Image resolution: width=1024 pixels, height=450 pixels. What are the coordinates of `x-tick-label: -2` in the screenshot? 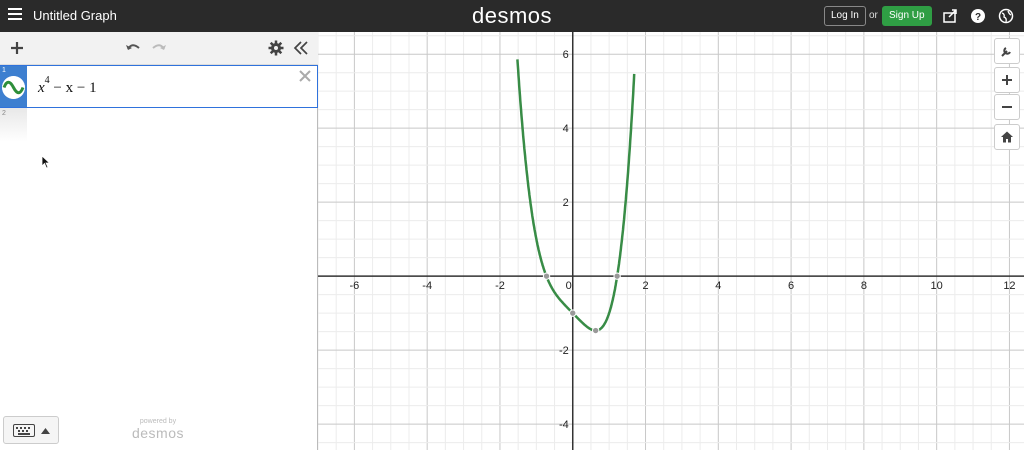 It's located at (500, 286).